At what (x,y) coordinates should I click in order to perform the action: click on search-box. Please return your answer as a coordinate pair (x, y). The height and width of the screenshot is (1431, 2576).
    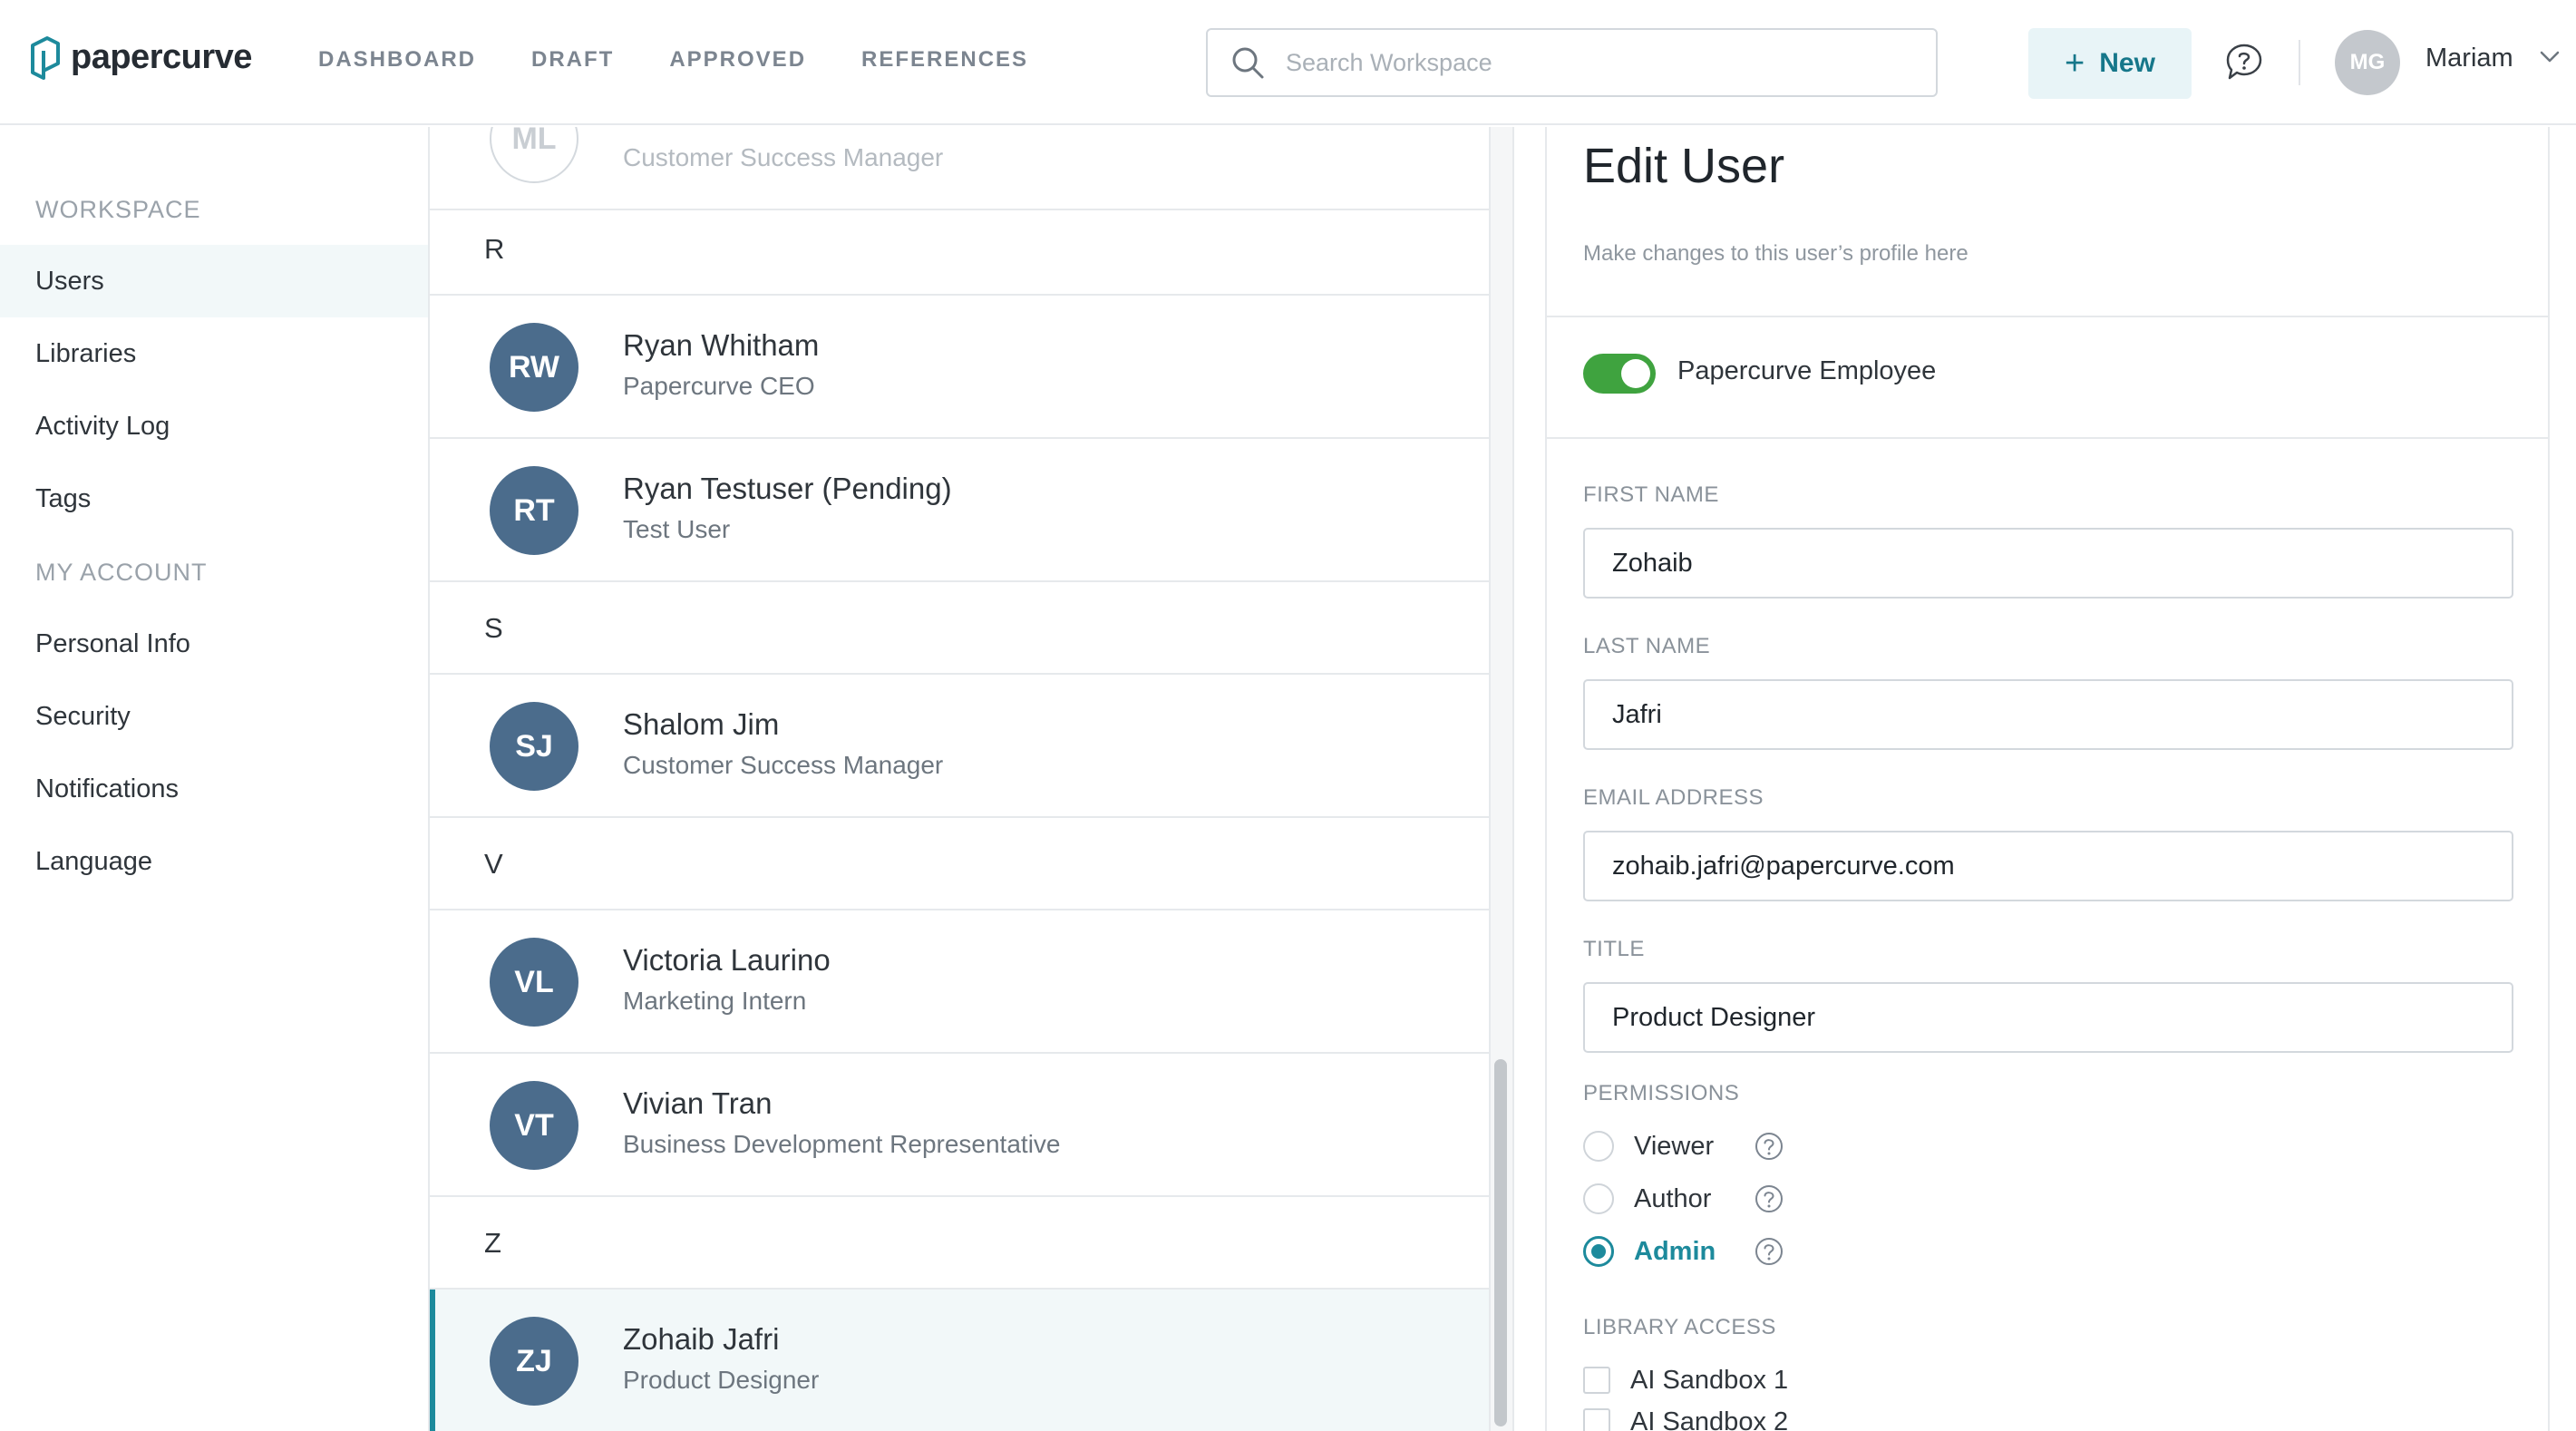
    Looking at the image, I should click on (1572, 62).